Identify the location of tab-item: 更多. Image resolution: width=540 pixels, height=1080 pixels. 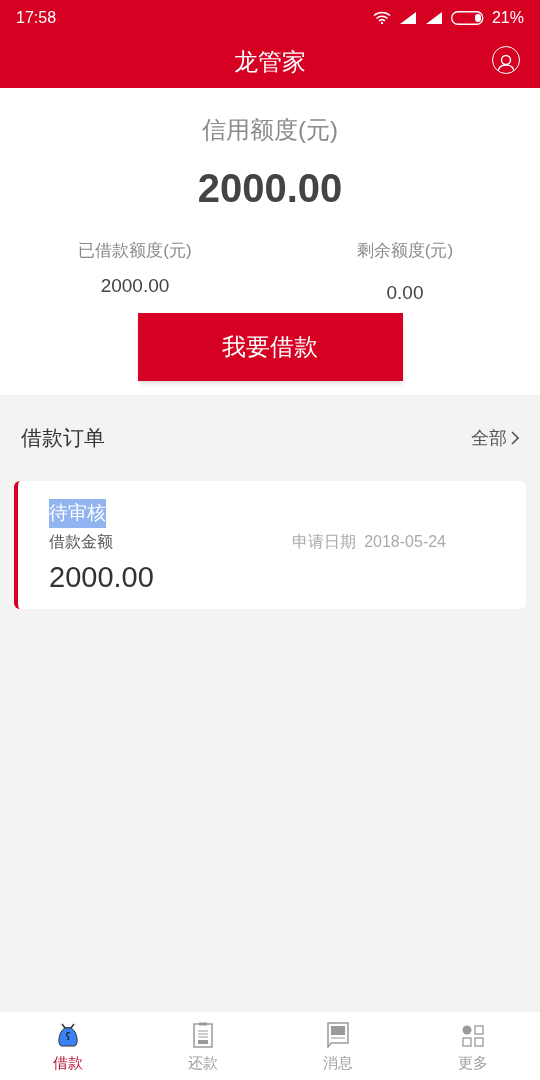
(472, 1046).